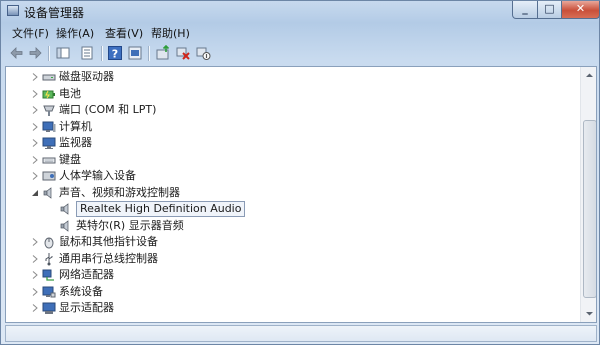 The image size is (600, 345). What do you see at coordinates (291, 242) in the screenshot?
I see `tree-item: 鼠标和其他指针设备` at bounding box center [291, 242].